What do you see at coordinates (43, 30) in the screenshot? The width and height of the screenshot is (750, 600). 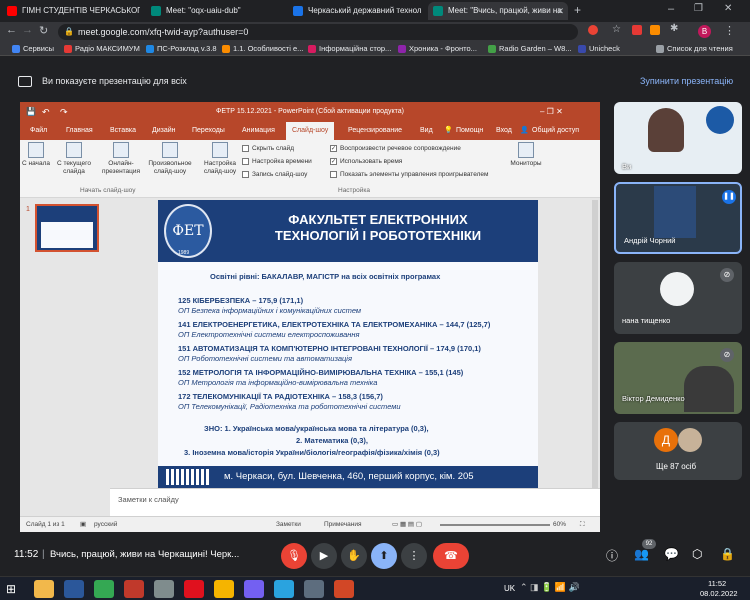 I see `reload-icon: ↻` at bounding box center [43, 30].